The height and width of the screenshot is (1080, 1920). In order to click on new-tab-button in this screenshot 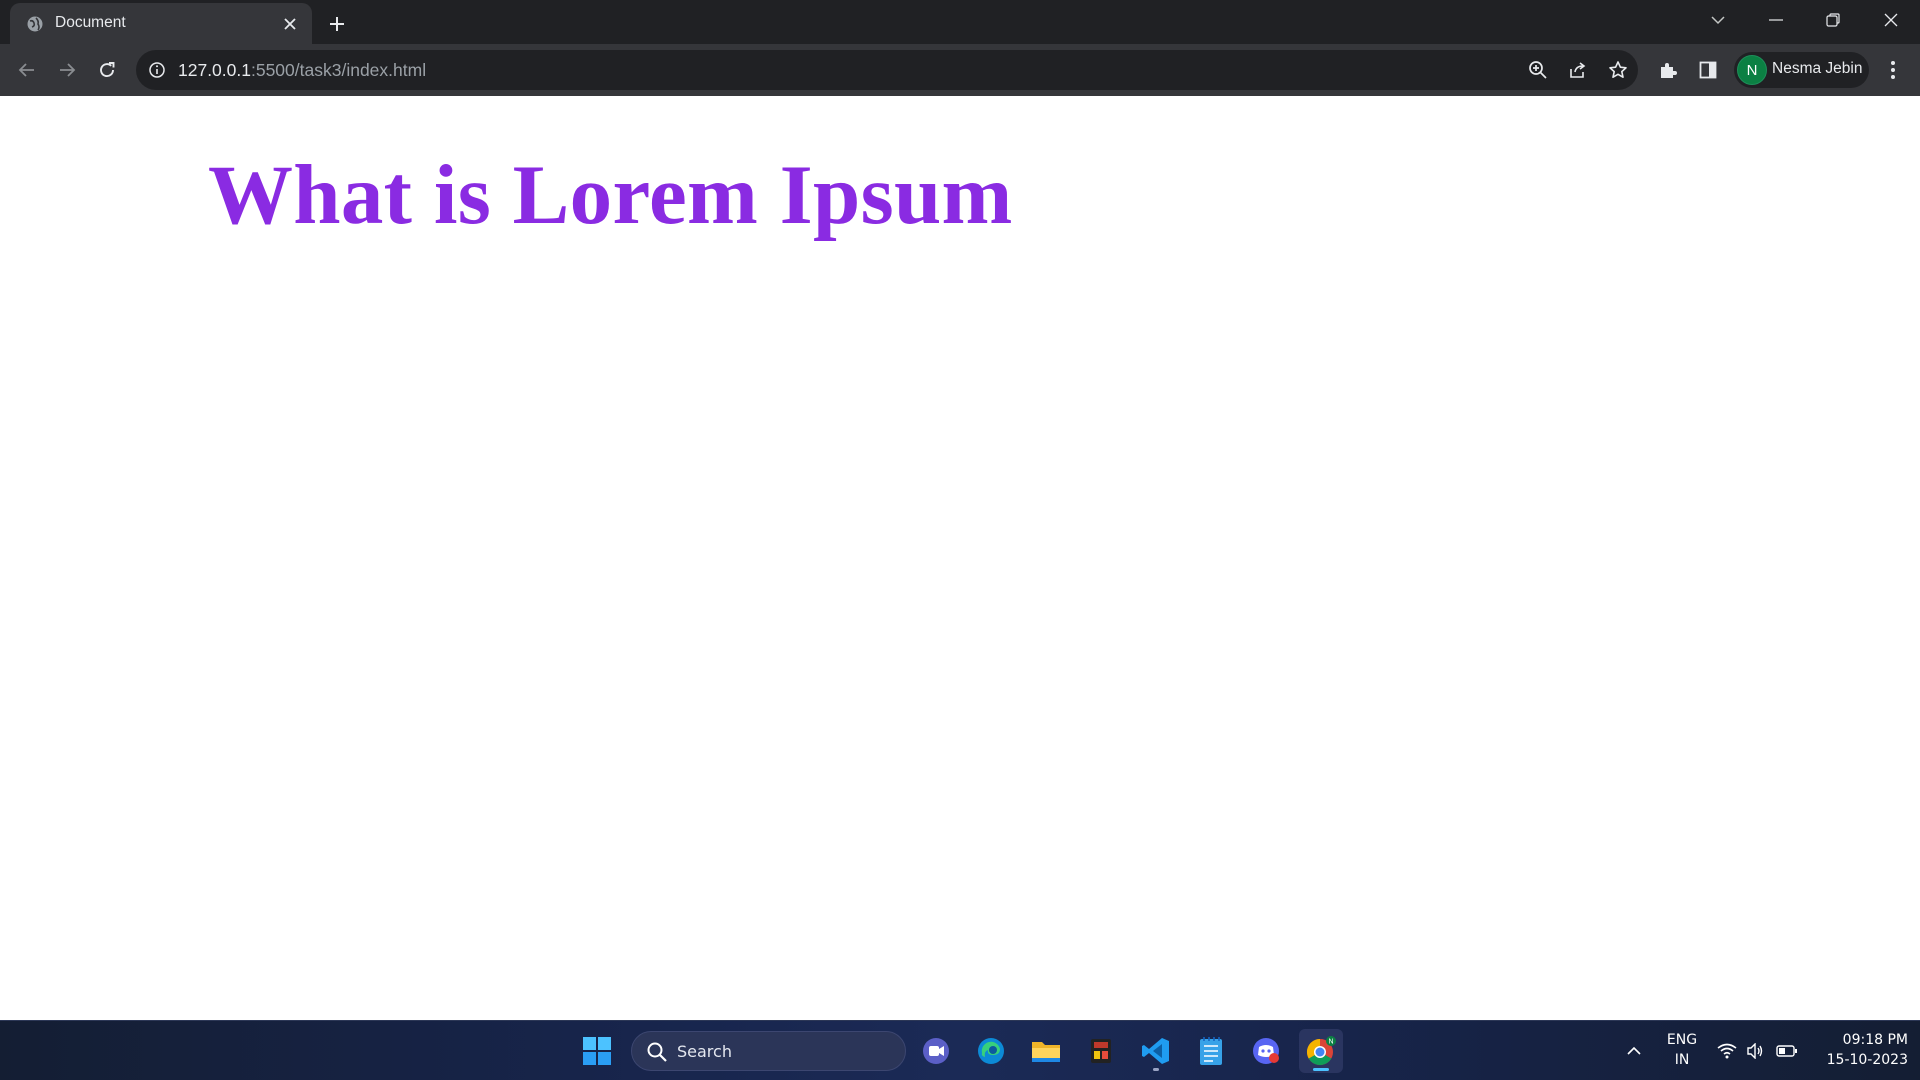, I will do `click(337, 24)`.